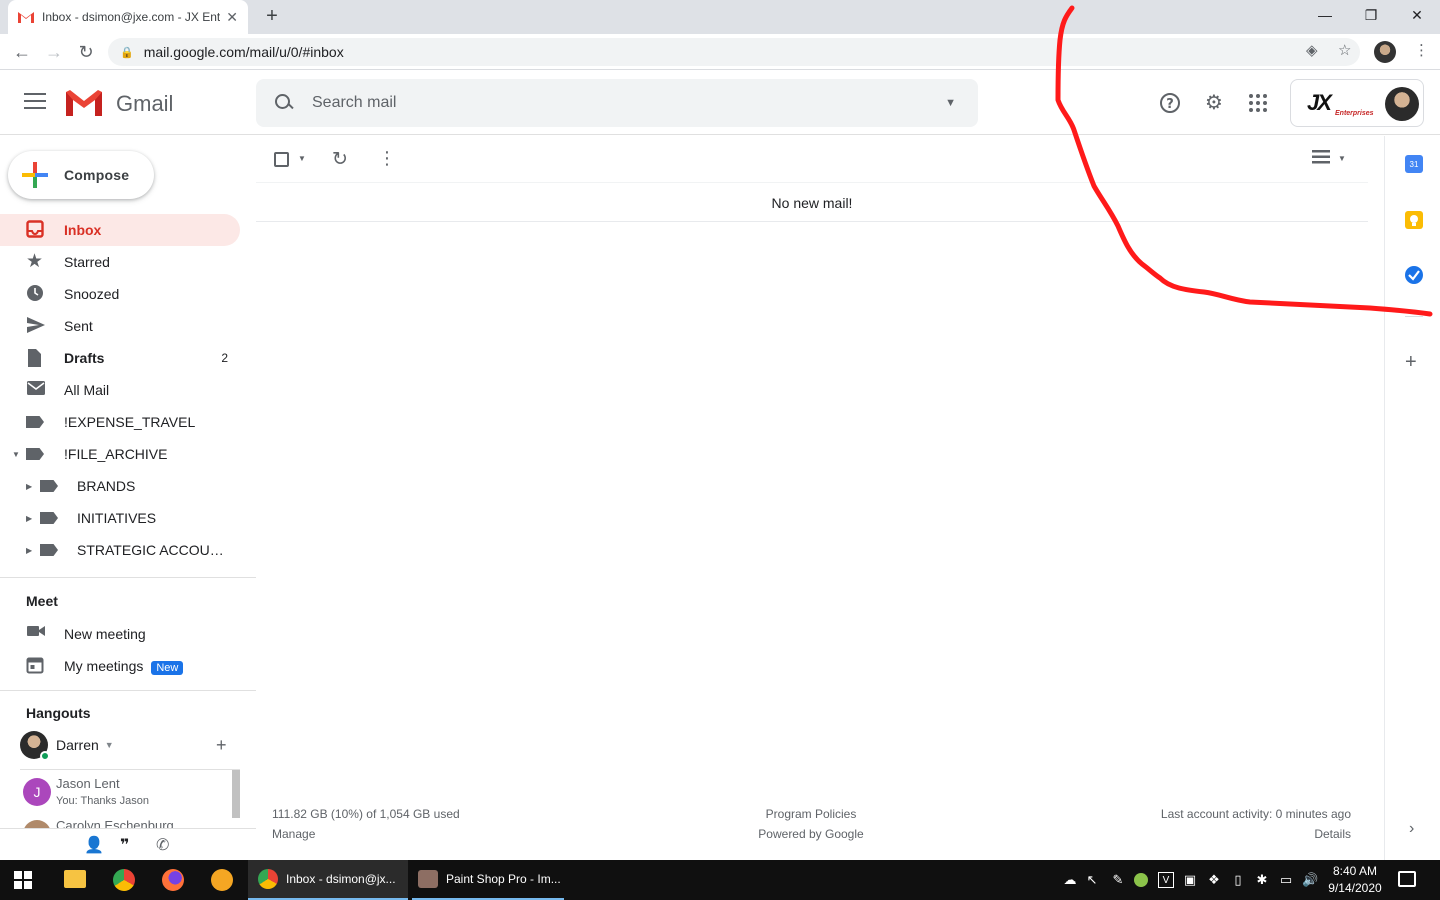 The width and height of the screenshot is (1440, 900). I want to click on collapse-triangle-icon: ▼, so click(16, 454).